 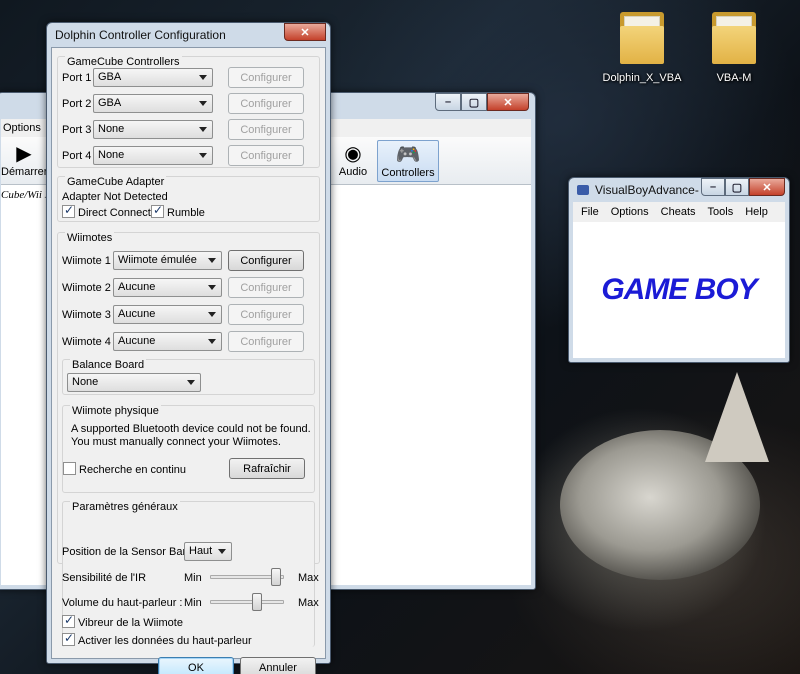 I want to click on ok-button: OK, so click(x=196, y=665).